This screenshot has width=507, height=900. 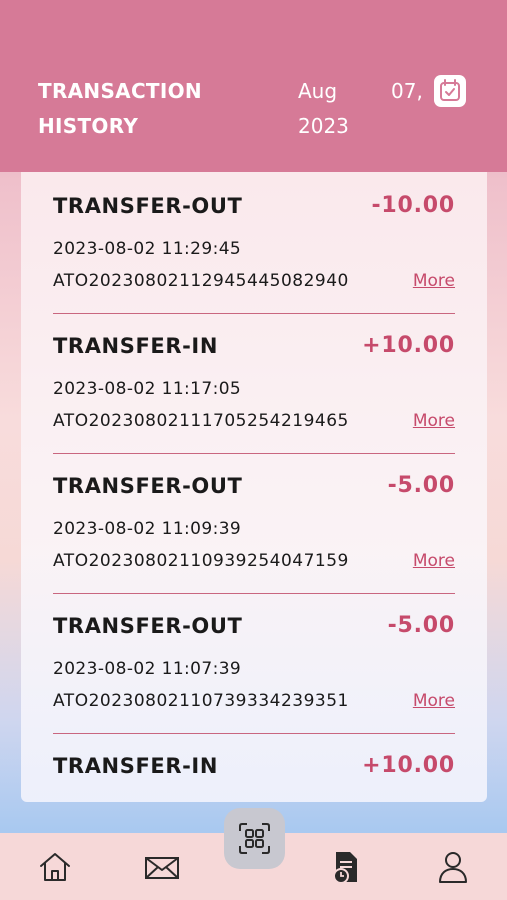 I want to click on calendar-button, so click(x=450, y=91).